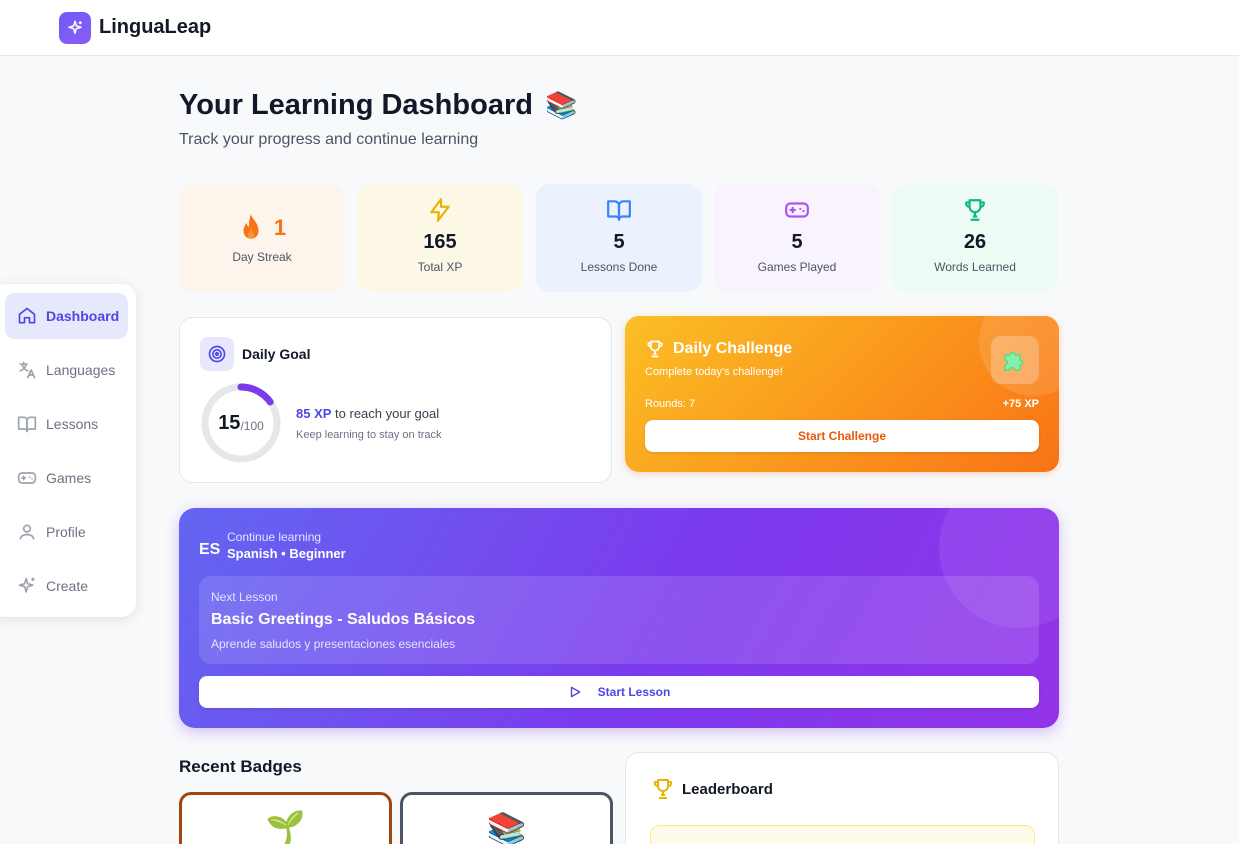 This screenshot has height=844, width=1239. What do you see at coordinates (252, 426) in the screenshot?
I see `goal-target: /100` at bounding box center [252, 426].